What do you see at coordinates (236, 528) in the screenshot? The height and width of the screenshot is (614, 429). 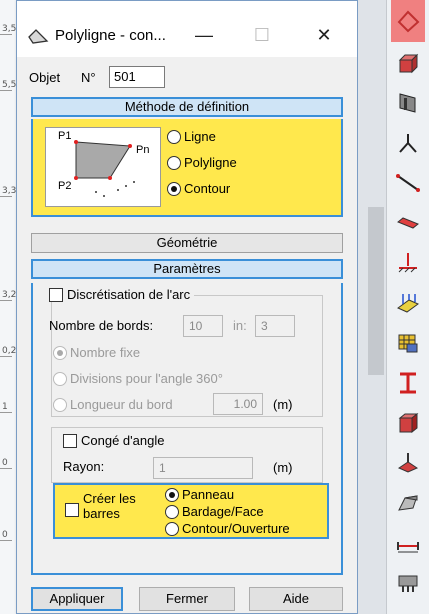 I see `contour-ouverture-label: Contour/Ouverture` at bounding box center [236, 528].